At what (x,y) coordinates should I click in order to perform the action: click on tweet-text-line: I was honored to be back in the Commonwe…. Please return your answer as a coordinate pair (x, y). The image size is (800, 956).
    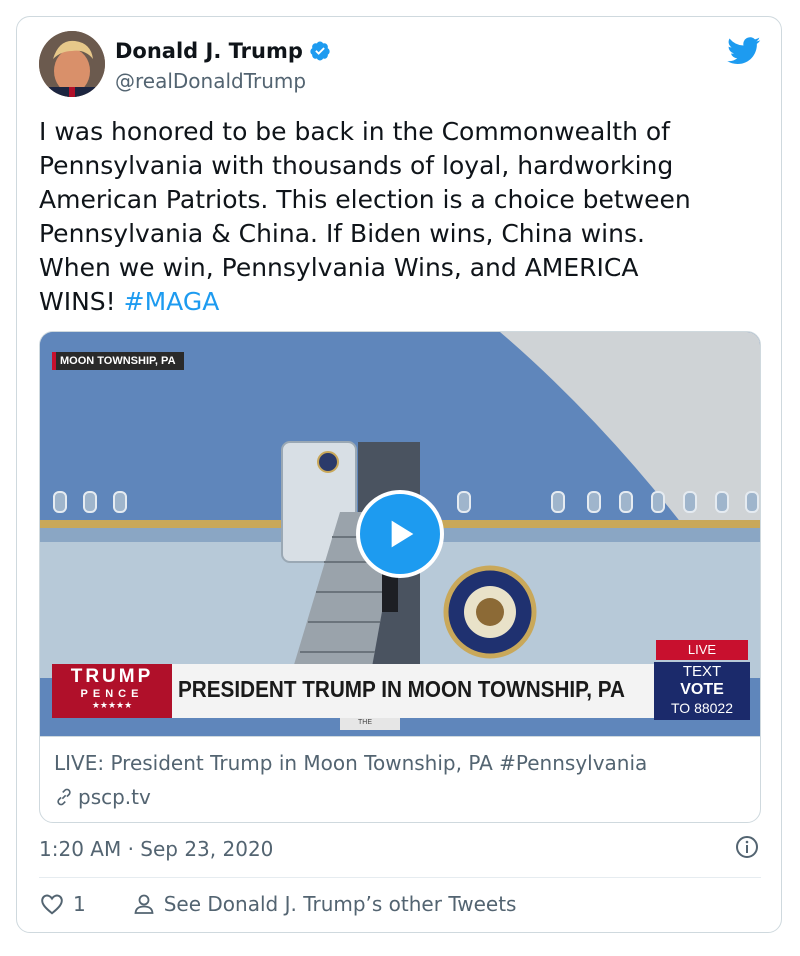
    Looking at the image, I should click on (354, 131).